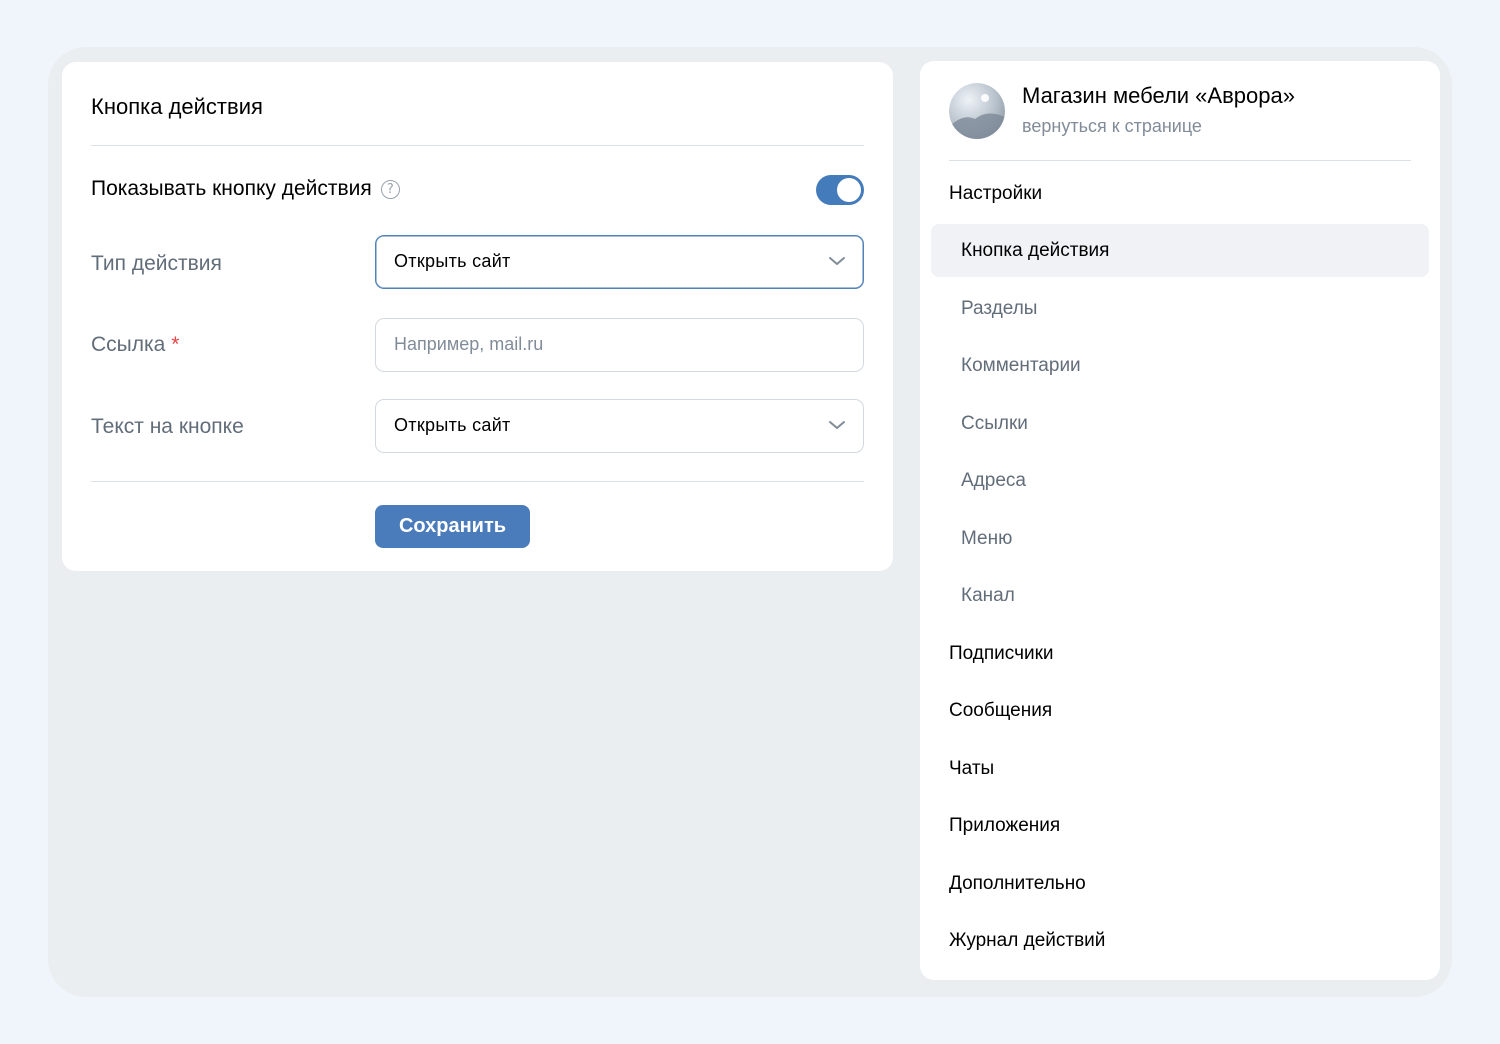 The image size is (1500, 1044). Describe the element at coordinates (999, 309) in the screenshot. I see `nav-item-sections: Разделы` at that location.